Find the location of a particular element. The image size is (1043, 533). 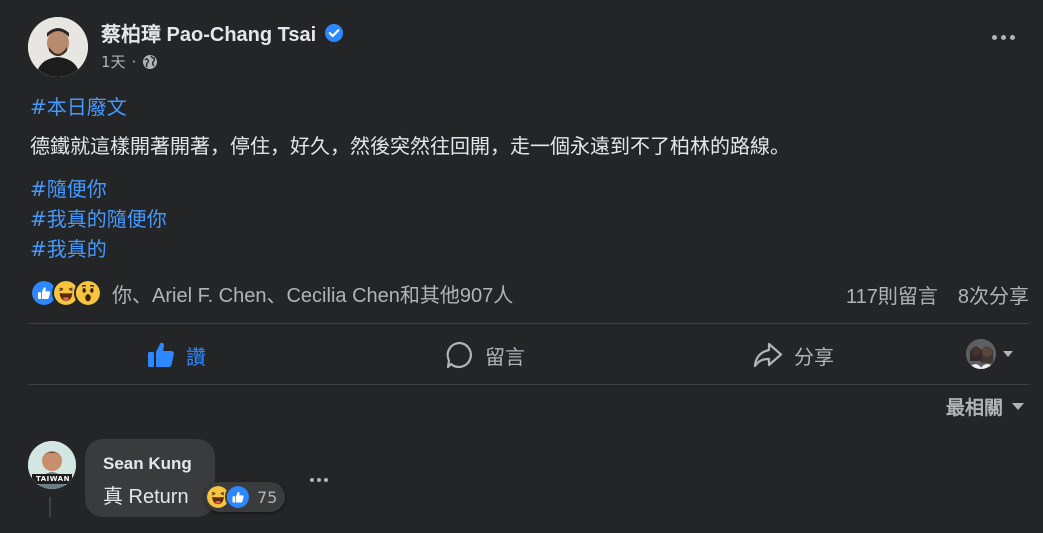

comment-text: 真 Return is located at coordinates (146, 497).